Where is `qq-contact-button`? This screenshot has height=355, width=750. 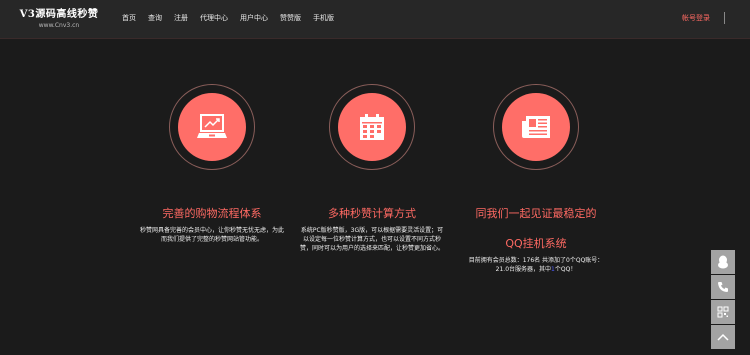 qq-contact-button is located at coordinates (723, 262).